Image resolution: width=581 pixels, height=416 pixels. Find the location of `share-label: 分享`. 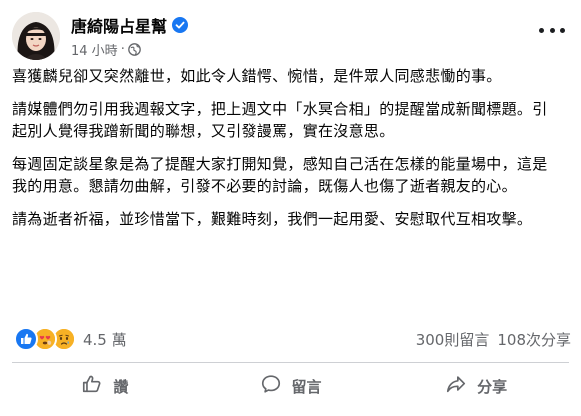

share-label: 分享 is located at coordinates (492, 386).